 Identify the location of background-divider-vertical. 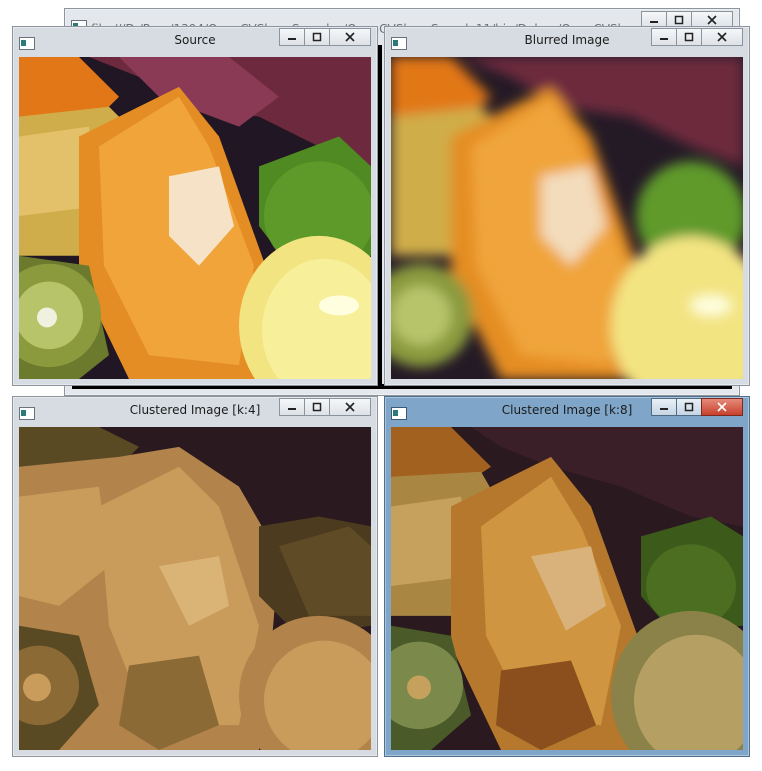
(380, 216).